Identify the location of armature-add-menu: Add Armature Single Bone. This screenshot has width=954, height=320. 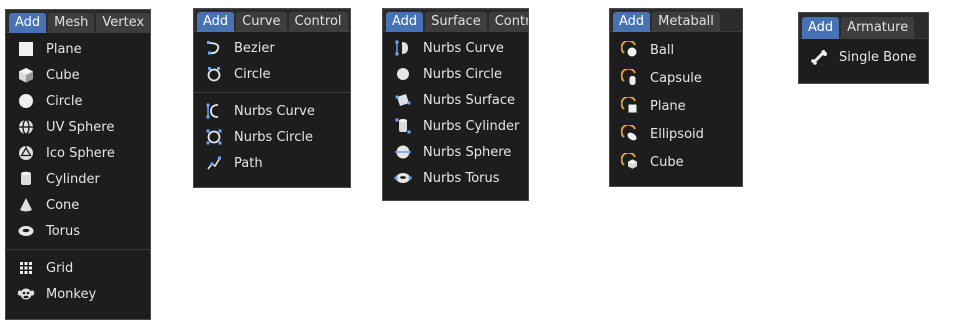
(863, 48).